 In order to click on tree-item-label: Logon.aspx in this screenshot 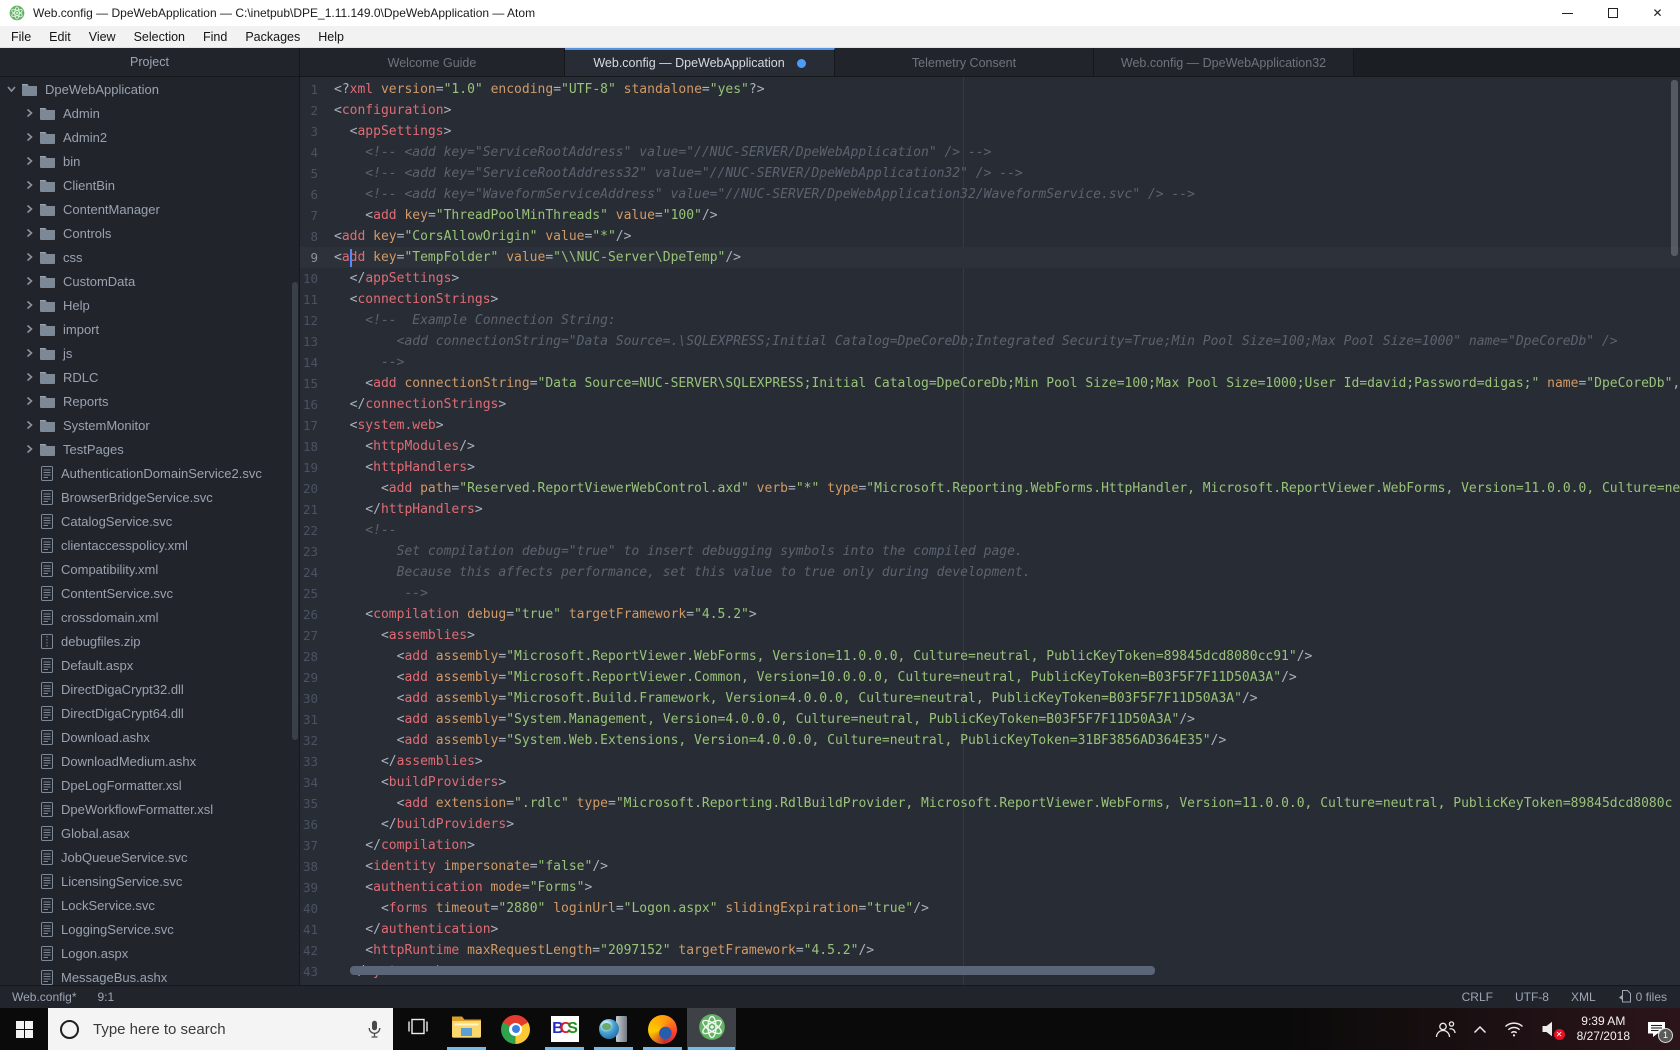, I will do `click(95, 953)`.